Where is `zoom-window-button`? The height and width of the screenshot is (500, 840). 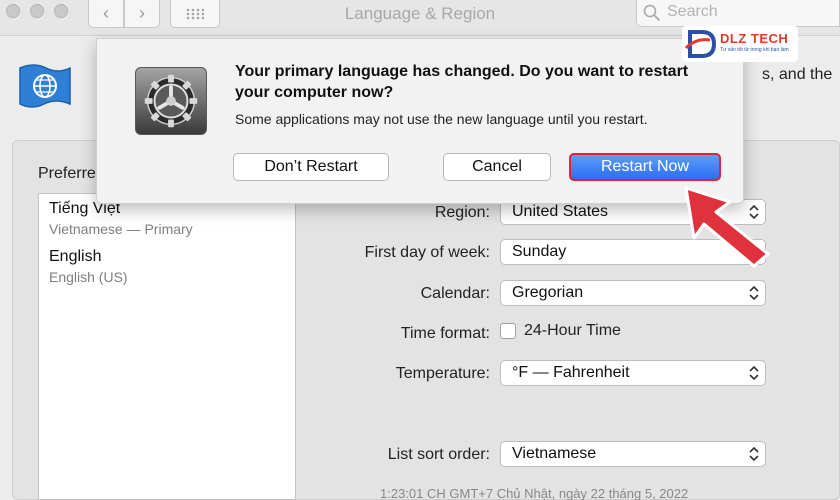 zoom-window-button is located at coordinates (61, 11).